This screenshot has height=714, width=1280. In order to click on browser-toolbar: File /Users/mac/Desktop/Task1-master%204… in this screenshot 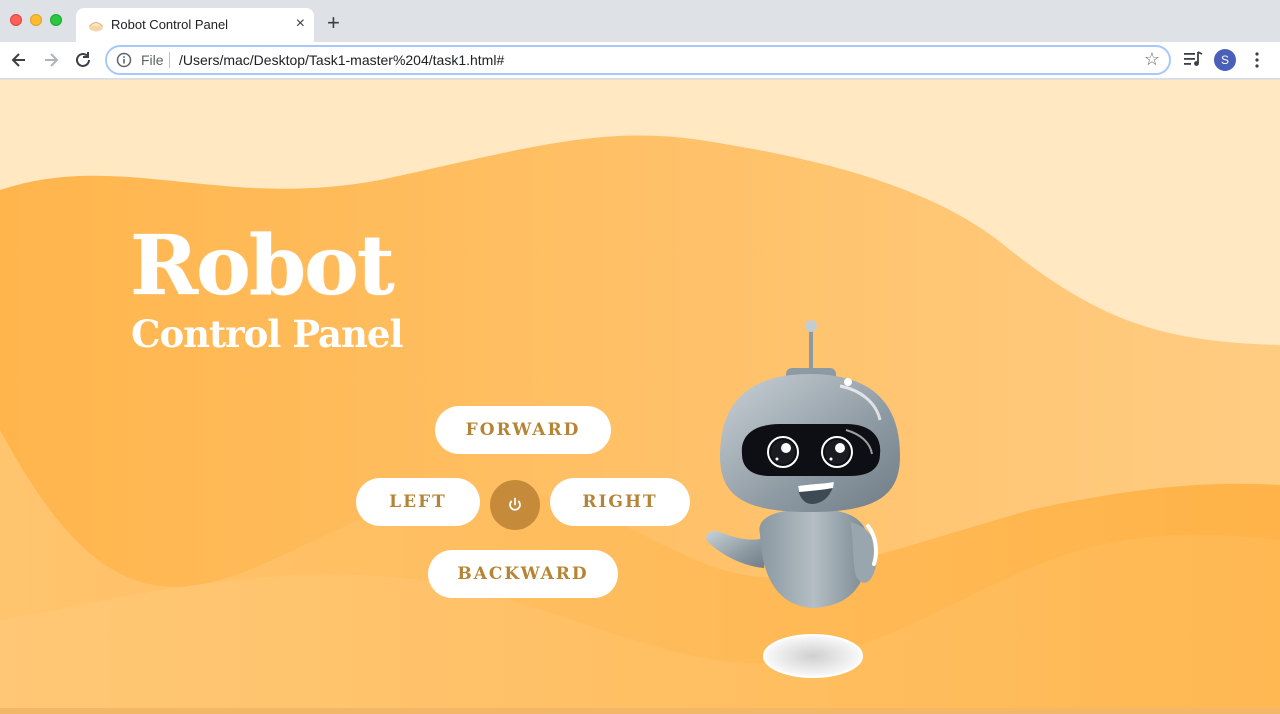, I will do `click(640, 60)`.